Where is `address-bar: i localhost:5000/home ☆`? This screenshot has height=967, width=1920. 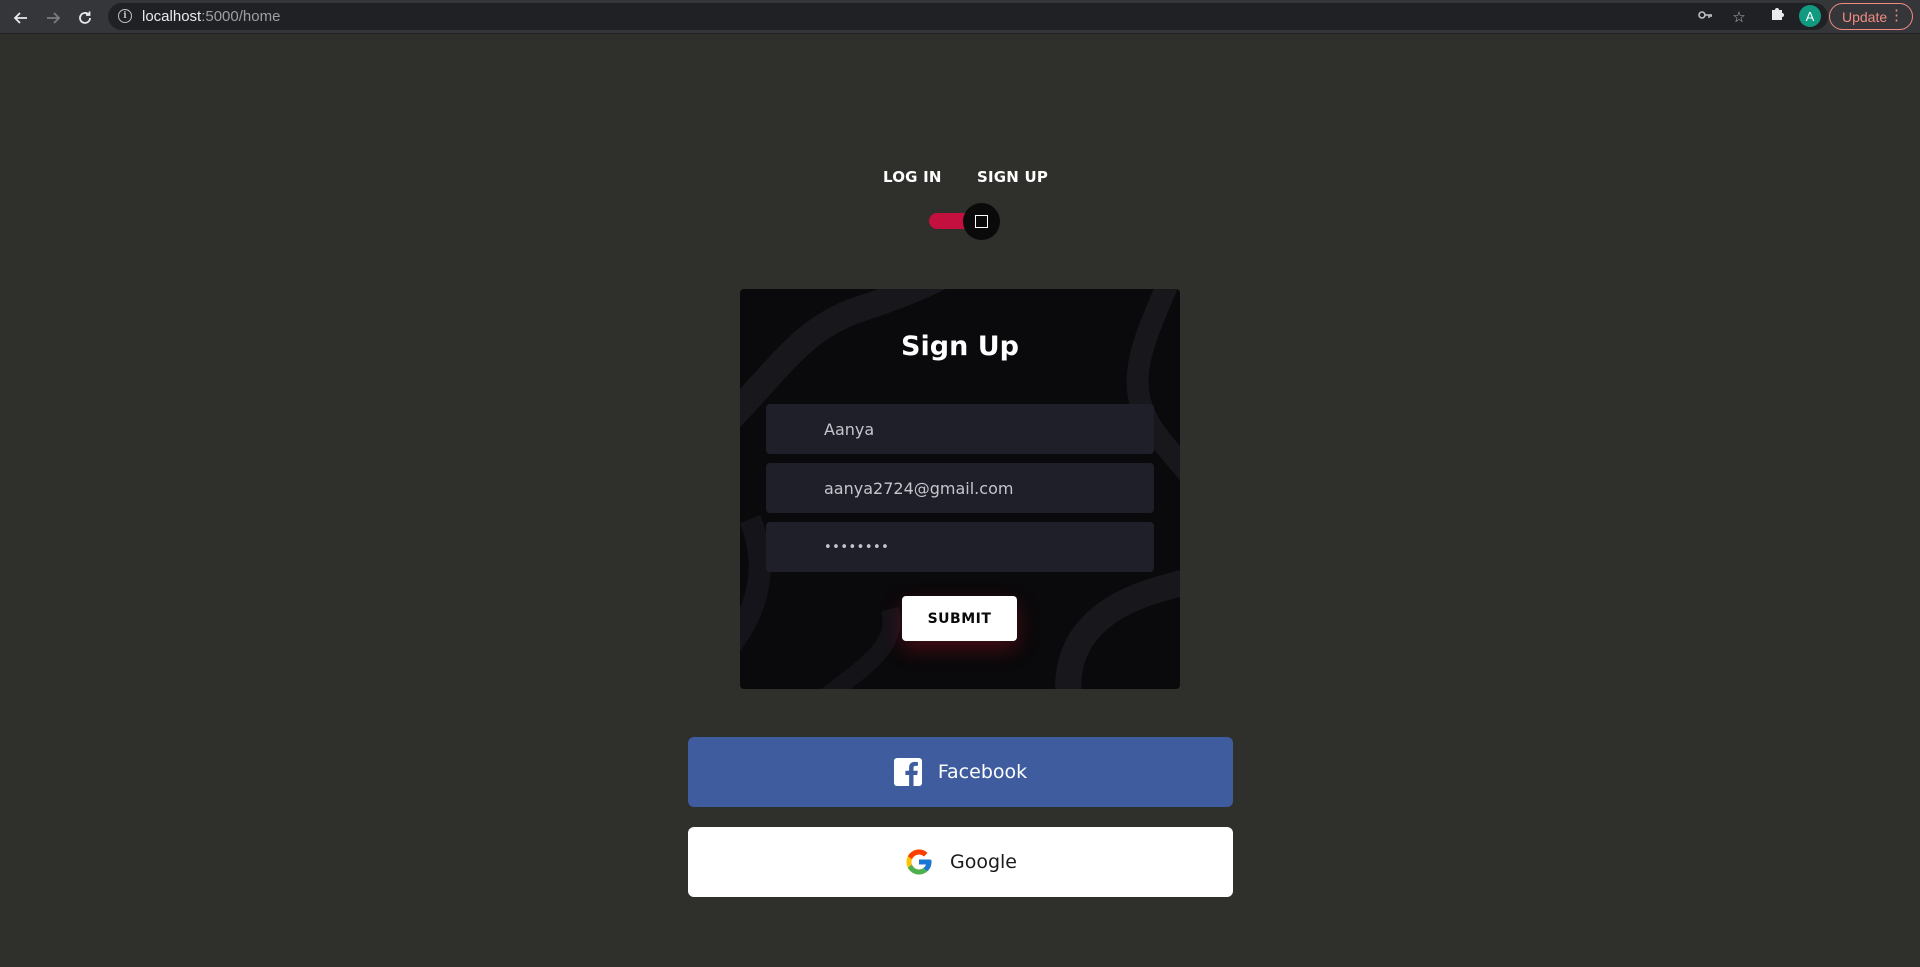 address-bar: i localhost:5000/home ☆ is located at coordinates (968, 16).